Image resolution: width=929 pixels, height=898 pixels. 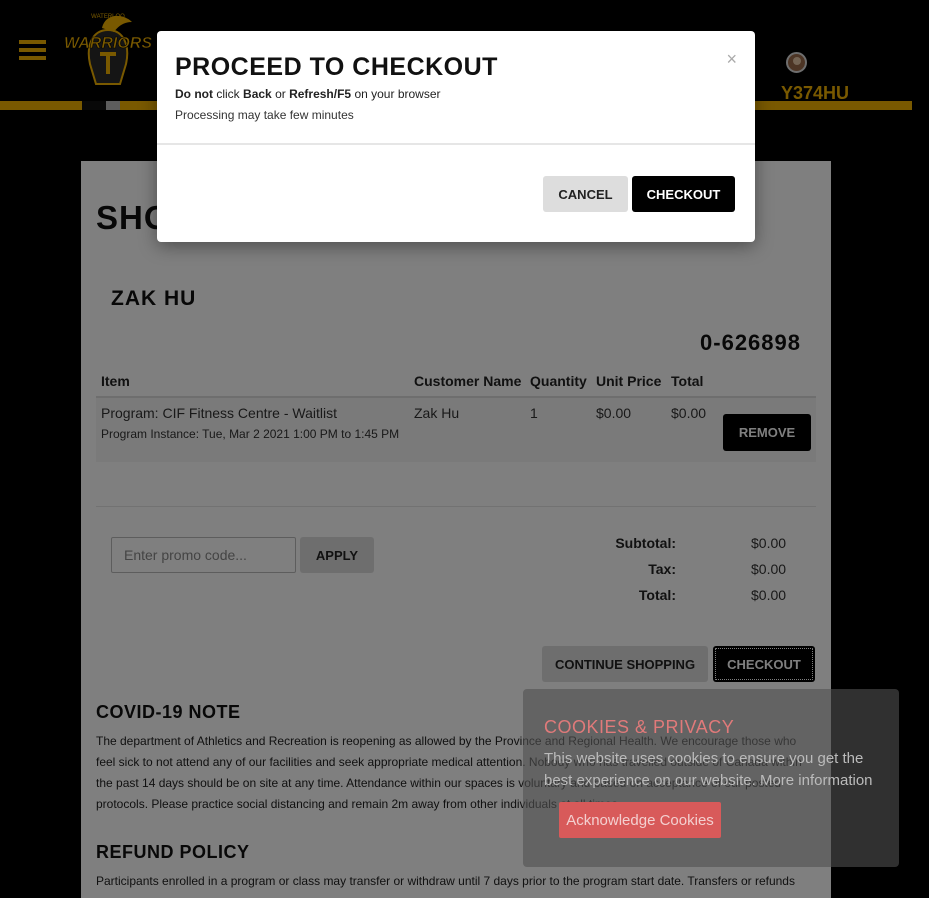 I want to click on close-icon: ×, so click(x=731, y=59).